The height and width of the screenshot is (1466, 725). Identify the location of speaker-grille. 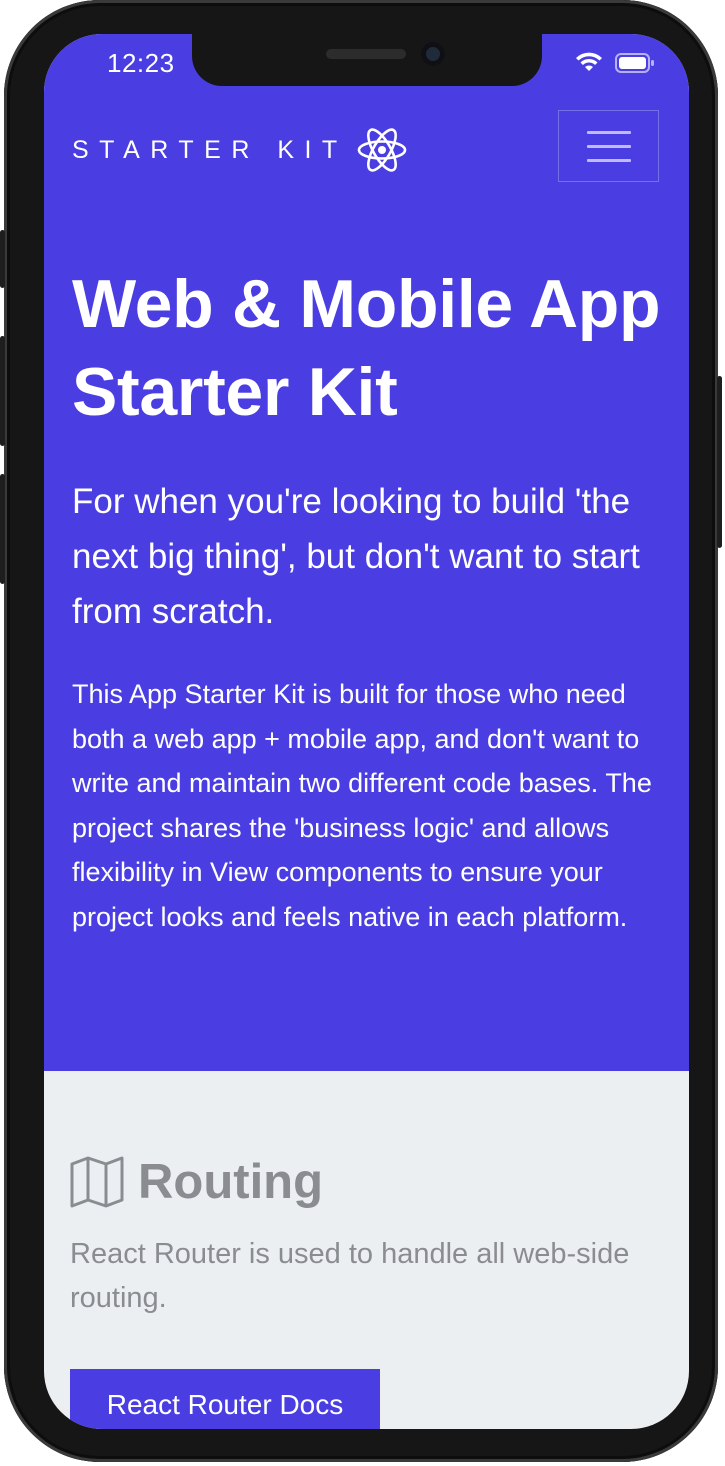
(366, 54).